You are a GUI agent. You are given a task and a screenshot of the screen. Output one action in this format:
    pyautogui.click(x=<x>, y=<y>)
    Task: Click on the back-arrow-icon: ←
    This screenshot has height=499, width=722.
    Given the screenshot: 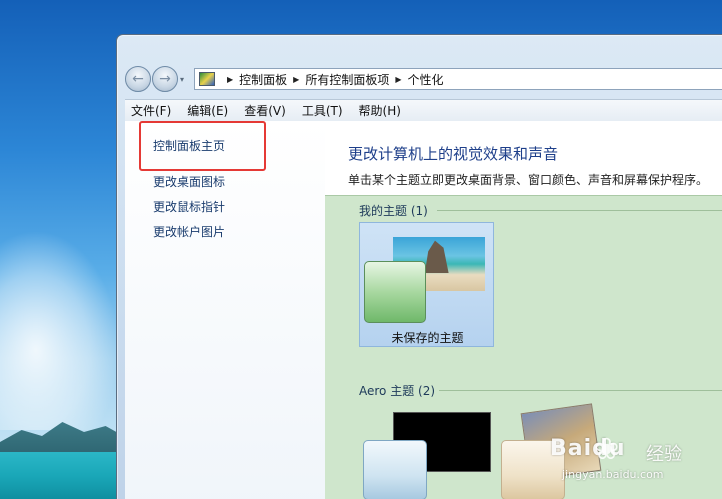 What is the action you would take?
    pyautogui.click(x=138, y=79)
    